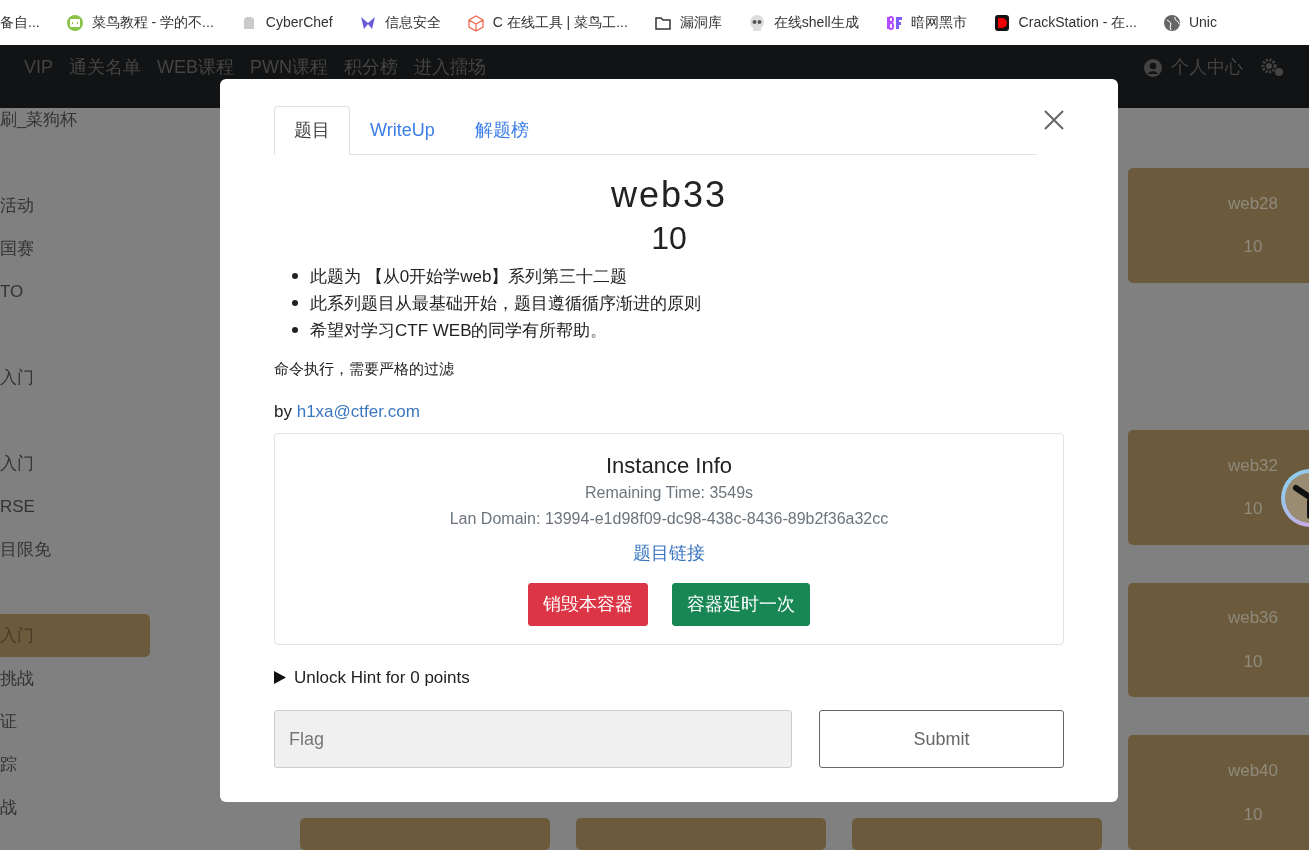 Image resolution: width=1309 pixels, height=850 pixels. I want to click on sidebar-item: 挑战, so click(75, 678).